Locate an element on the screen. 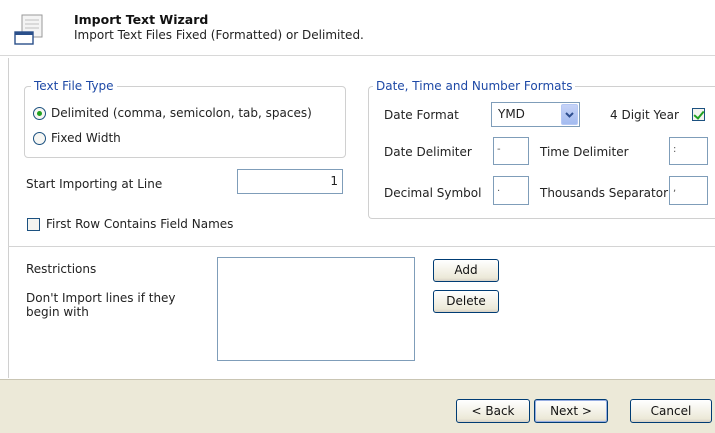  restrictions-label: Restrictions is located at coordinates (61, 269).